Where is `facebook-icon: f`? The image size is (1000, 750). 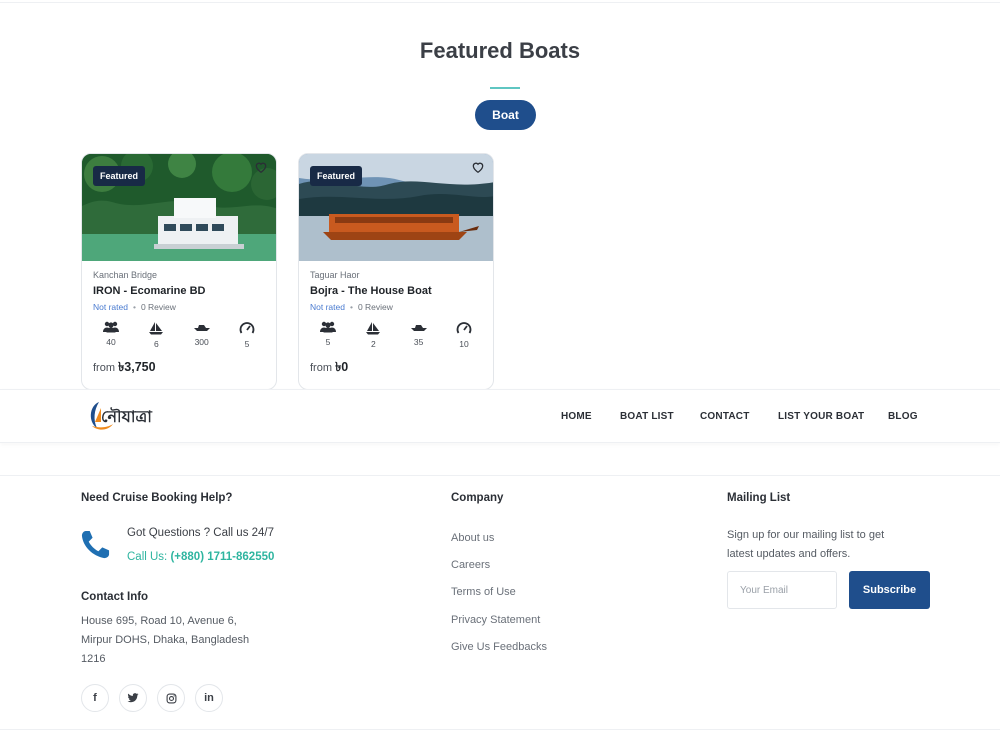 facebook-icon: f is located at coordinates (95, 698).